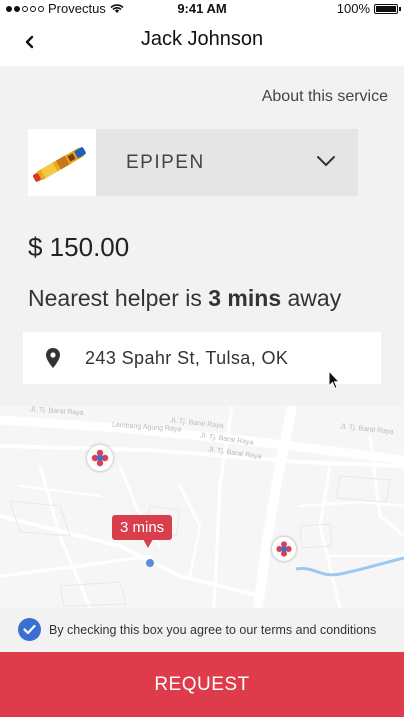 This screenshot has width=404, height=717. Describe the element at coordinates (202, 684) in the screenshot. I see `request-button: REQUEST` at that location.